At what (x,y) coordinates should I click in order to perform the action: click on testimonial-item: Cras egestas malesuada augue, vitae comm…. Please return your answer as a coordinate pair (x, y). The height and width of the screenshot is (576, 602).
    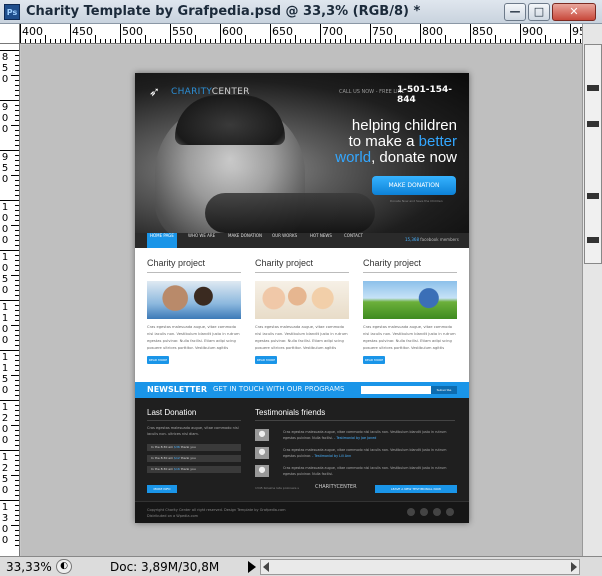
    Looking at the image, I should click on (355, 436).